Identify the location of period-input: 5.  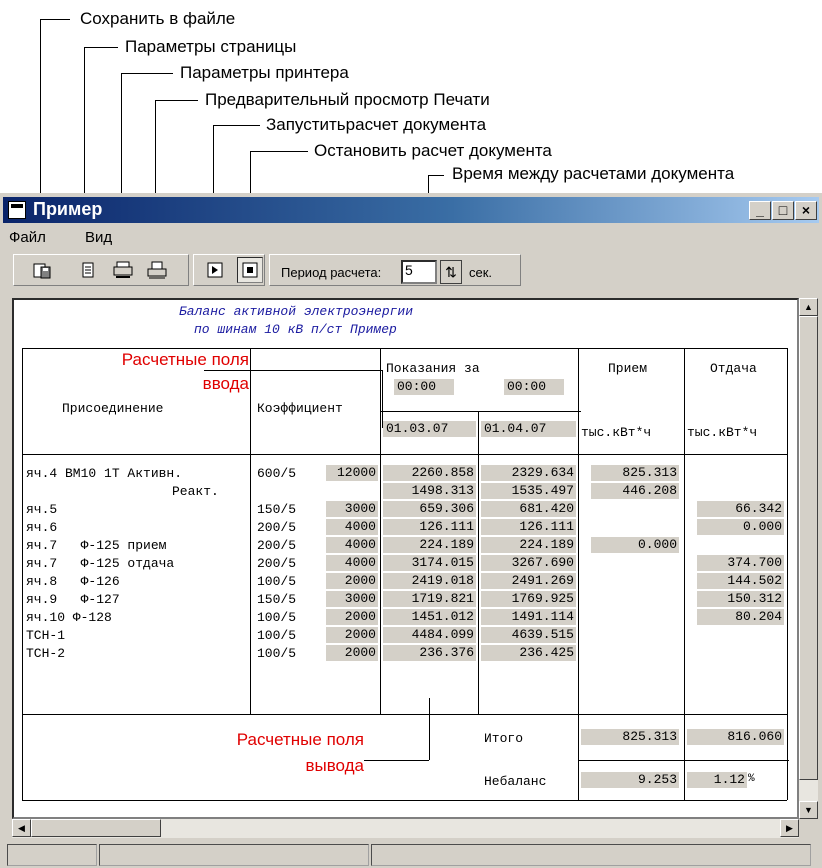
(419, 272).